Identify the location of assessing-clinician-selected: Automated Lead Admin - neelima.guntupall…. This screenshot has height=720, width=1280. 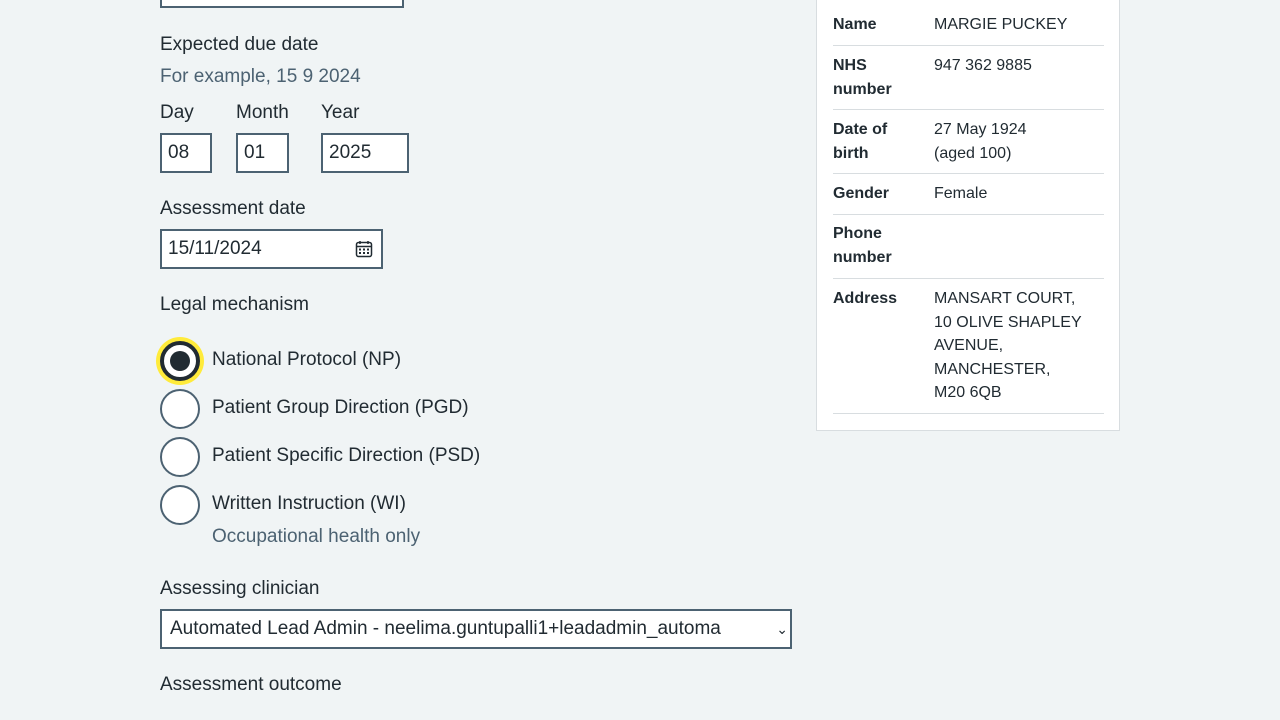
(445, 628).